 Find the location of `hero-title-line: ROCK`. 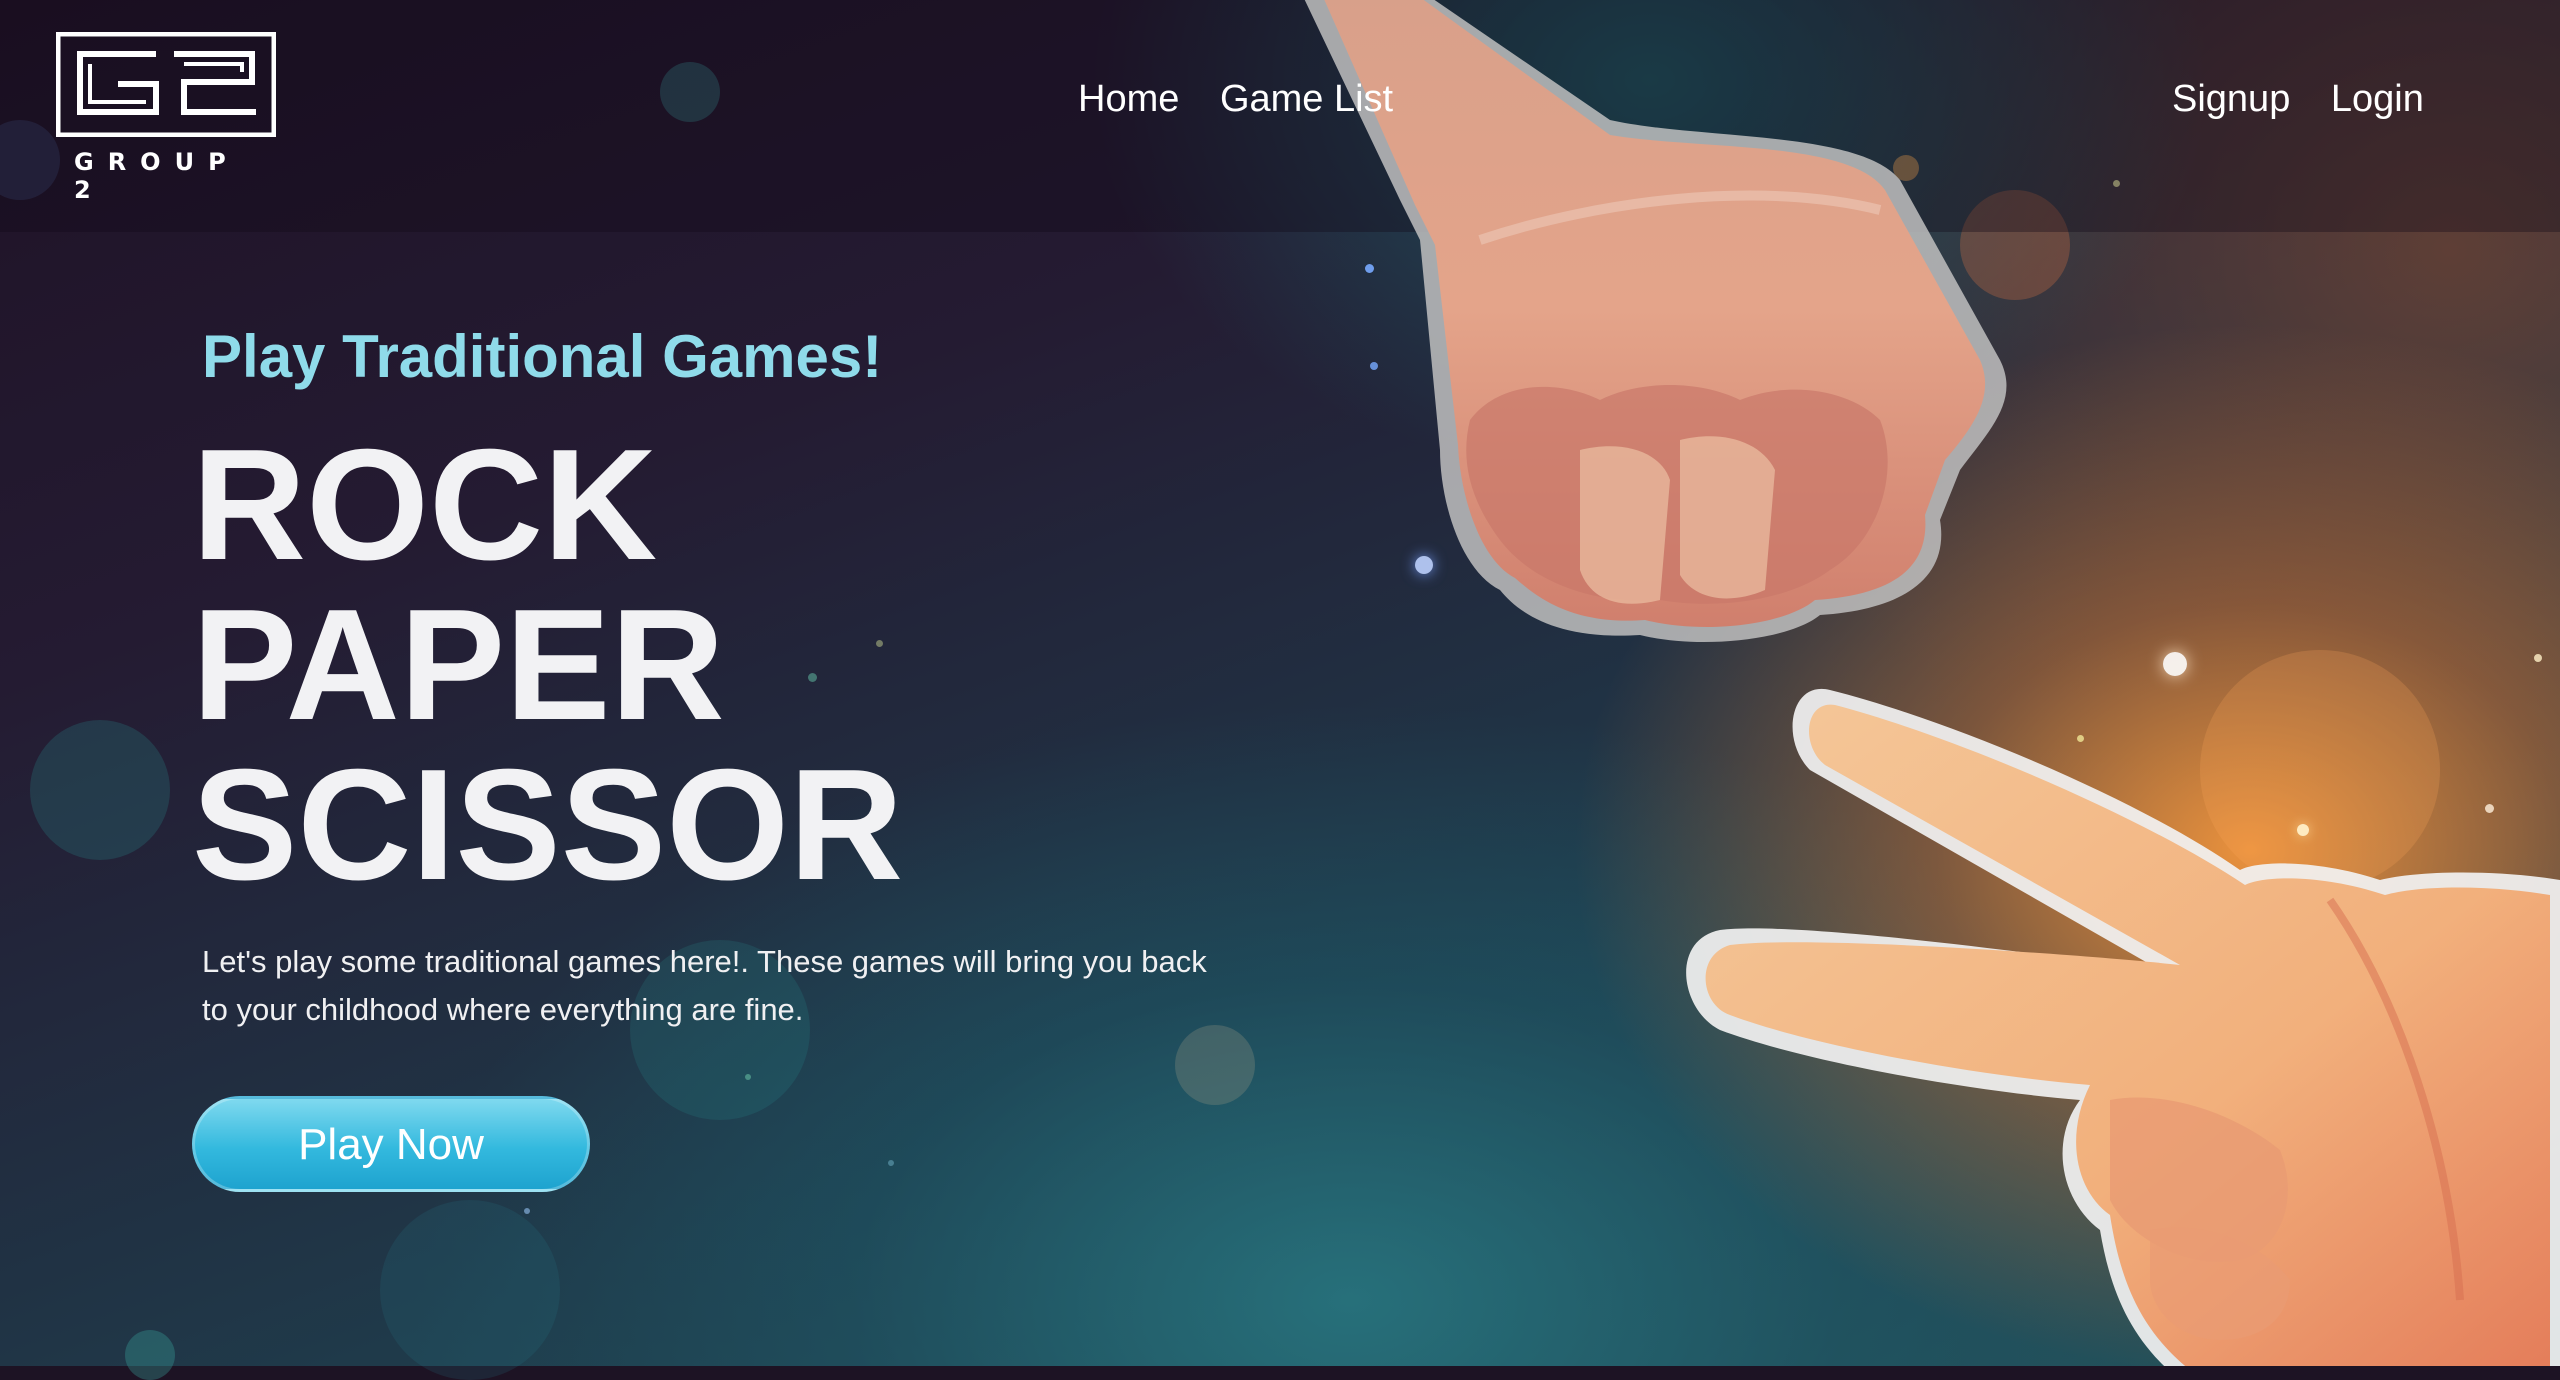

hero-title-line: ROCK is located at coordinates (425, 505).